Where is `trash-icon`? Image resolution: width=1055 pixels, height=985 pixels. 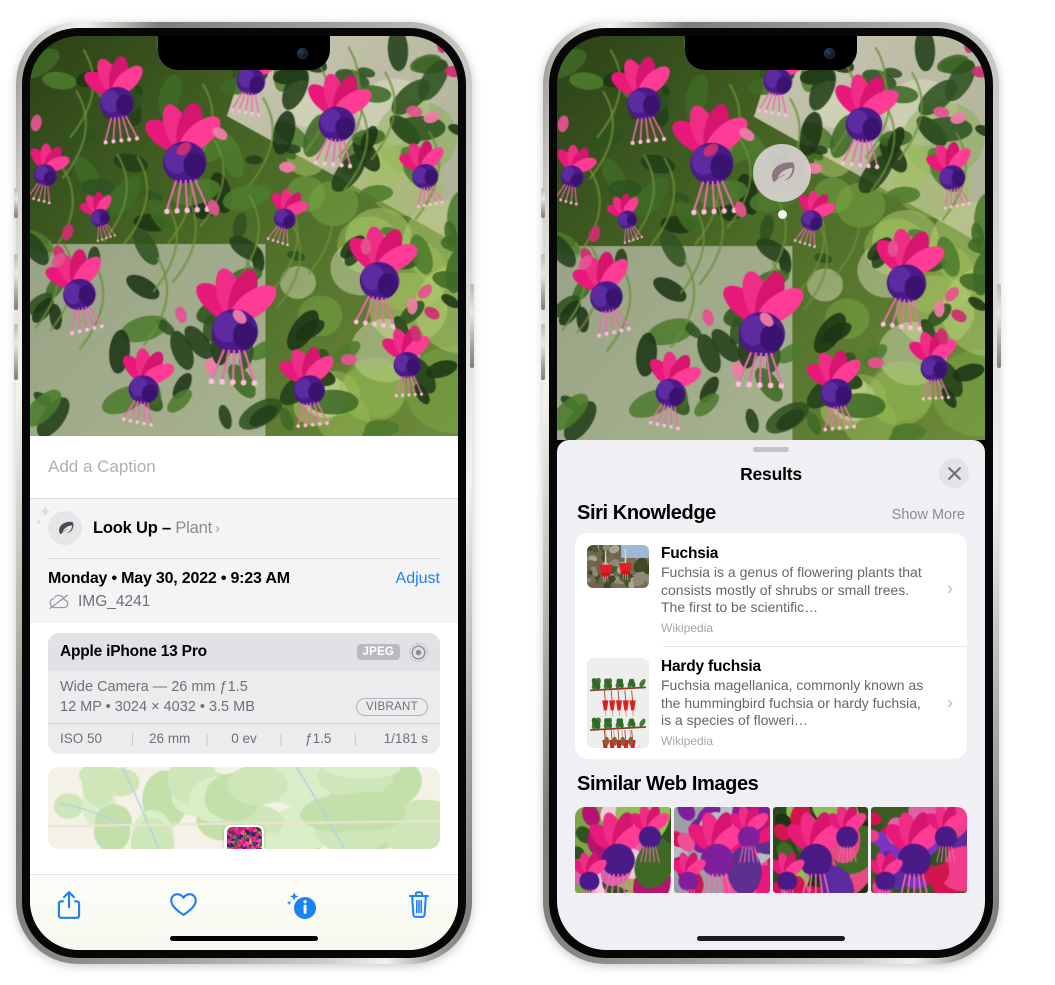 trash-icon is located at coordinates (419, 904).